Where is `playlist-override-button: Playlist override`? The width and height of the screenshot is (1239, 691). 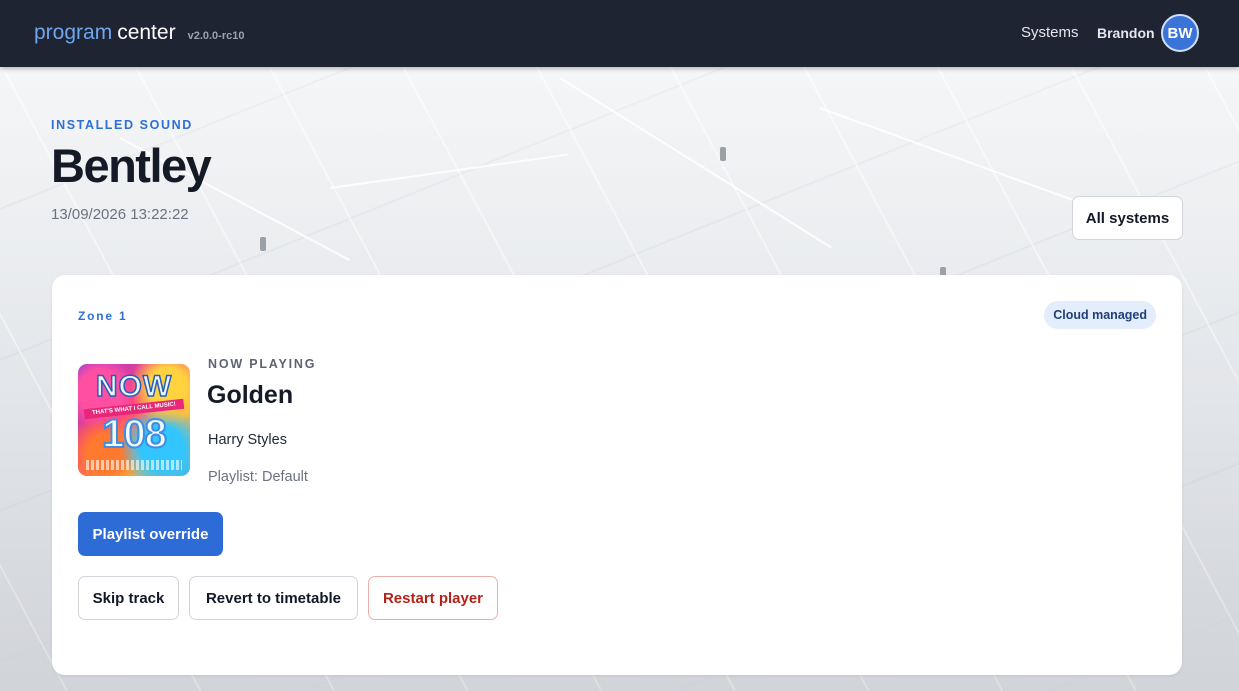
playlist-override-button: Playlist override is located at coordinates (150, 534).